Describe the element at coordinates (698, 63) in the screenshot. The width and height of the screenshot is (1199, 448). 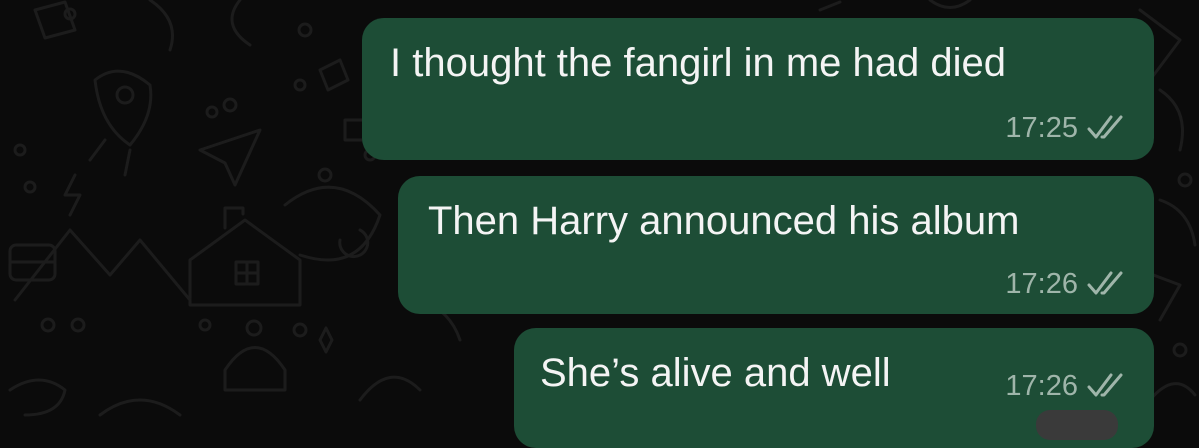
I see `message-text: I thought the fangirl in me had died` at that location.